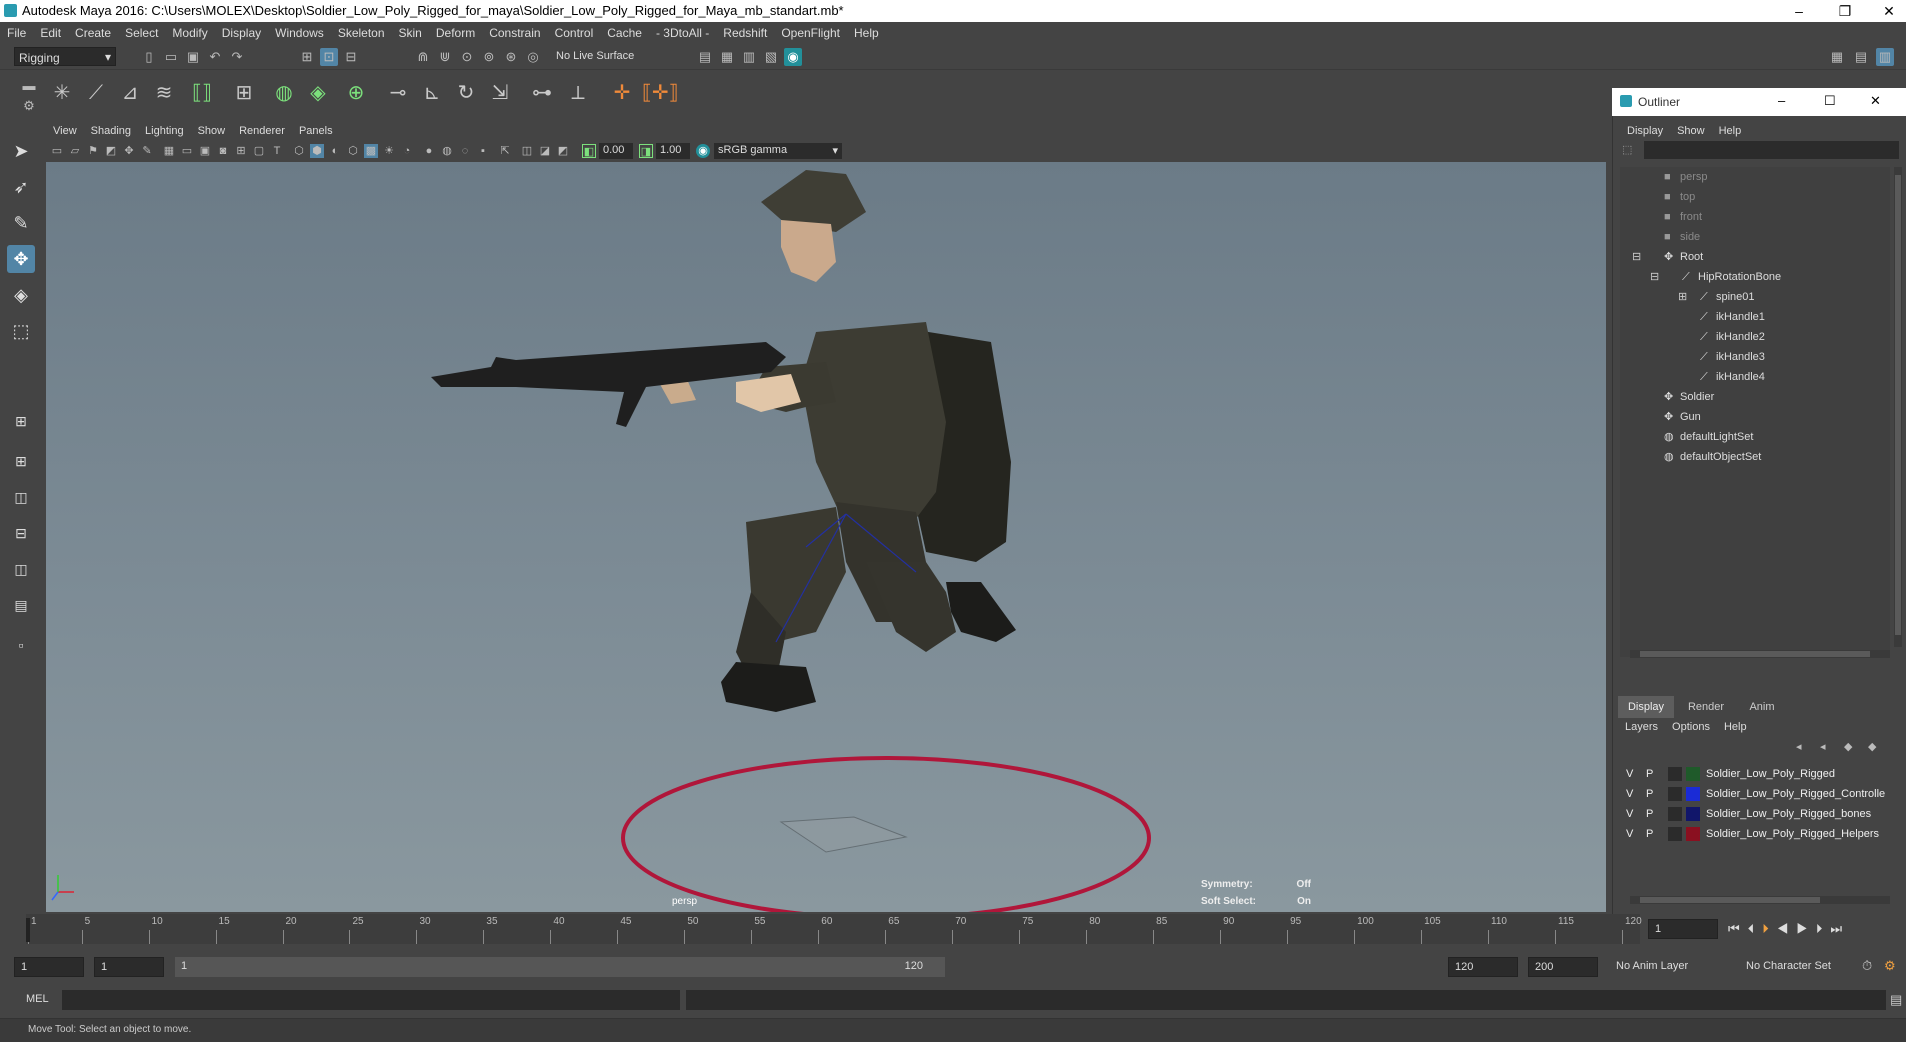 The image size is (1906, 1042). I want to click on layer-playback-toggle: P, so click(1649, 834).